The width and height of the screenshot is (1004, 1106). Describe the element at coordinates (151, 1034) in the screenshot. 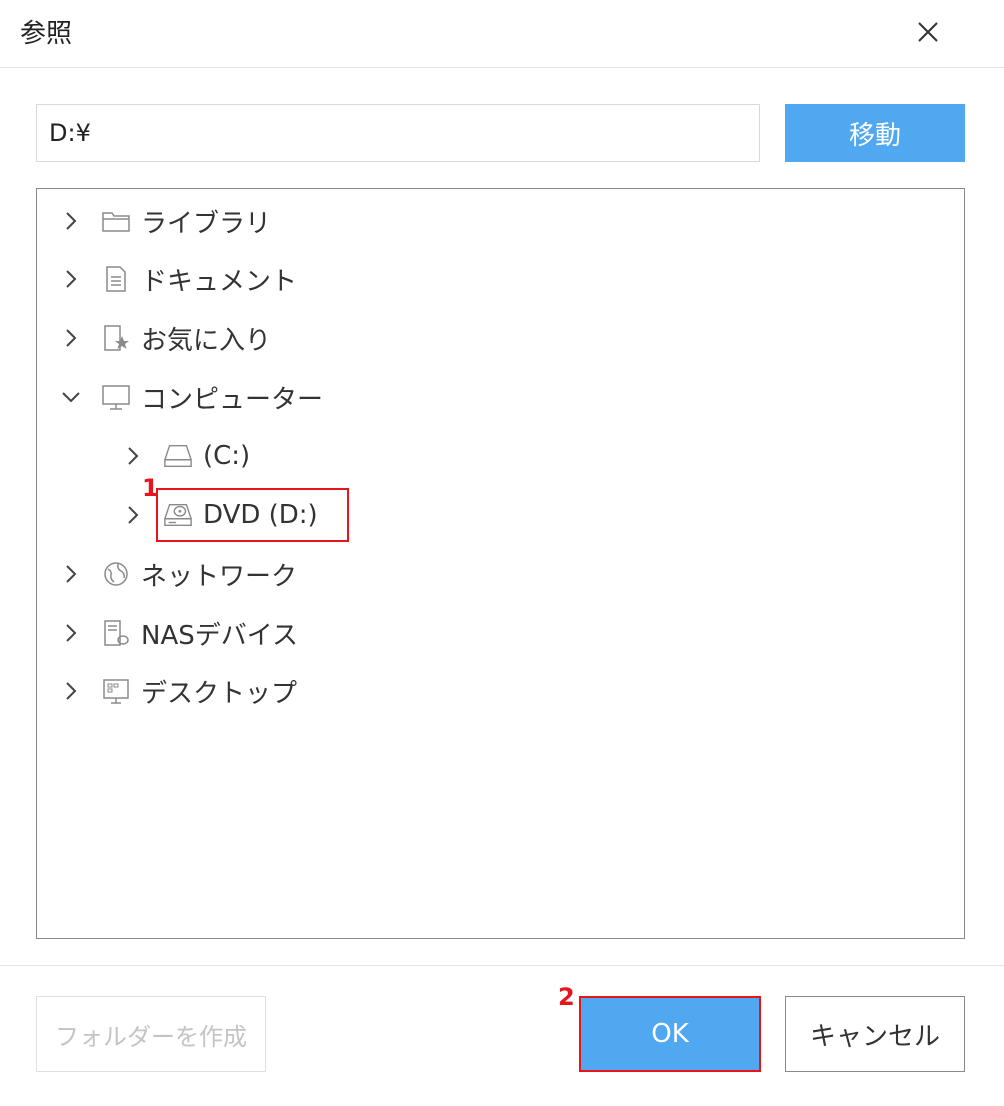

I see `create-folder-button: フォルダーを作成` at that location.